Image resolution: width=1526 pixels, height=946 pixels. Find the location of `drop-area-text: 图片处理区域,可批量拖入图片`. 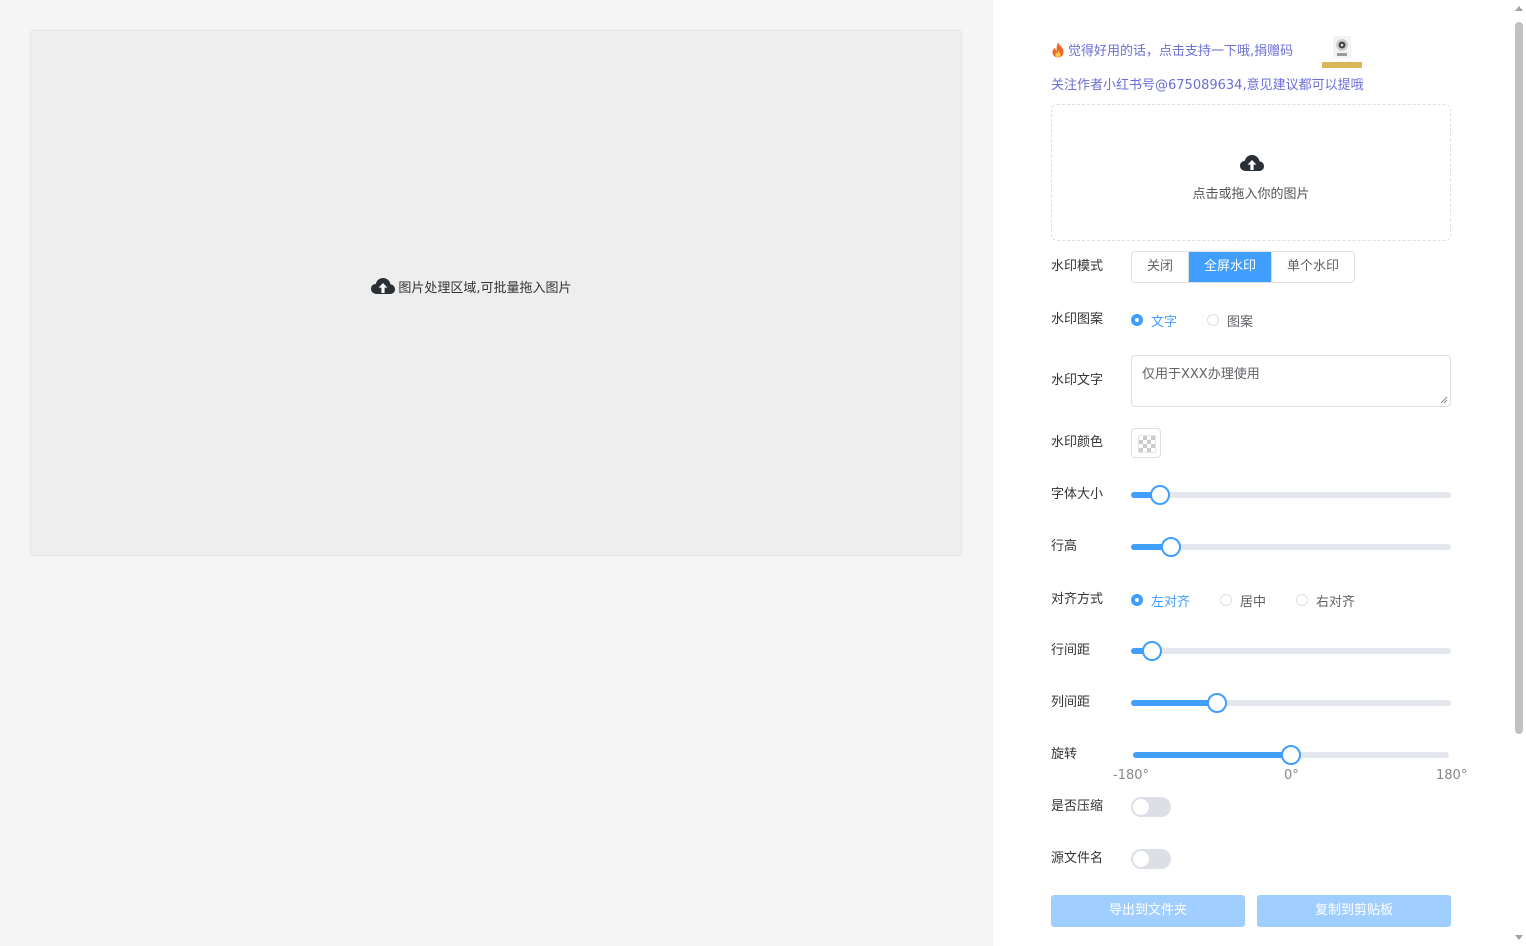

drop-area-text: 图片处理区域,可批量拖入图片 is located at coordinates (485, 288).